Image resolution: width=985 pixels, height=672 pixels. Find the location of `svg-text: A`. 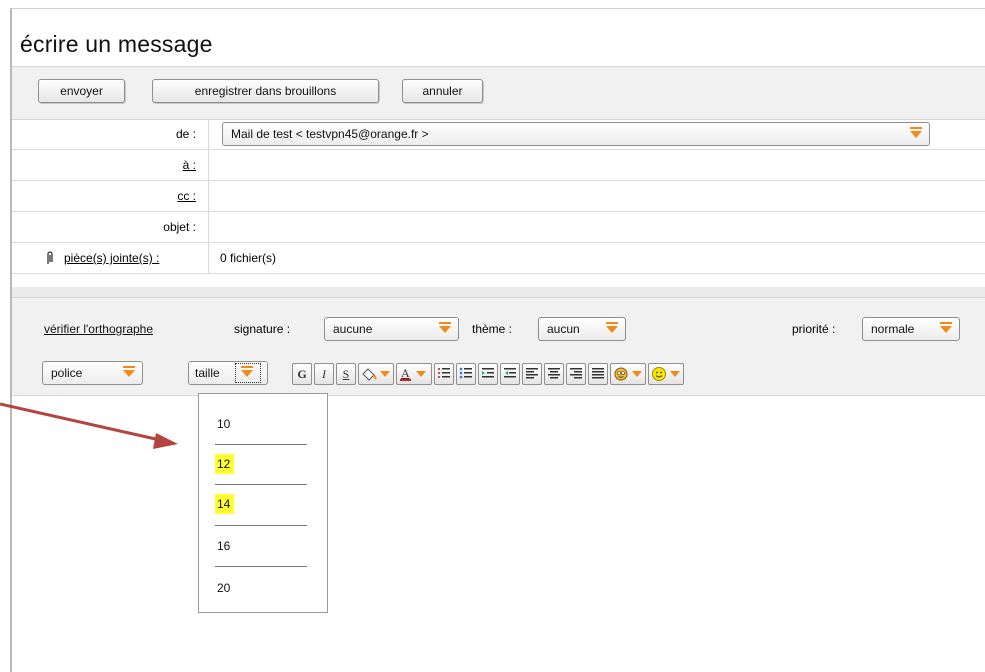

svg-text: A is located at coordinates (405, 373).